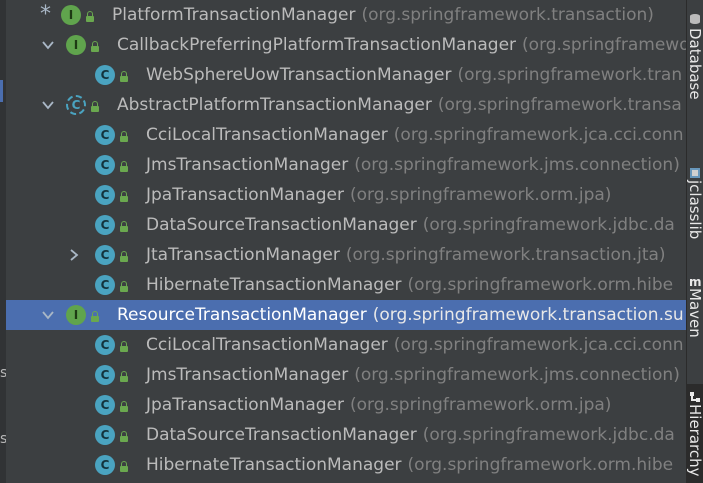  I want to click on class-name-text: JpaTransactionManager, so click(245, 405).